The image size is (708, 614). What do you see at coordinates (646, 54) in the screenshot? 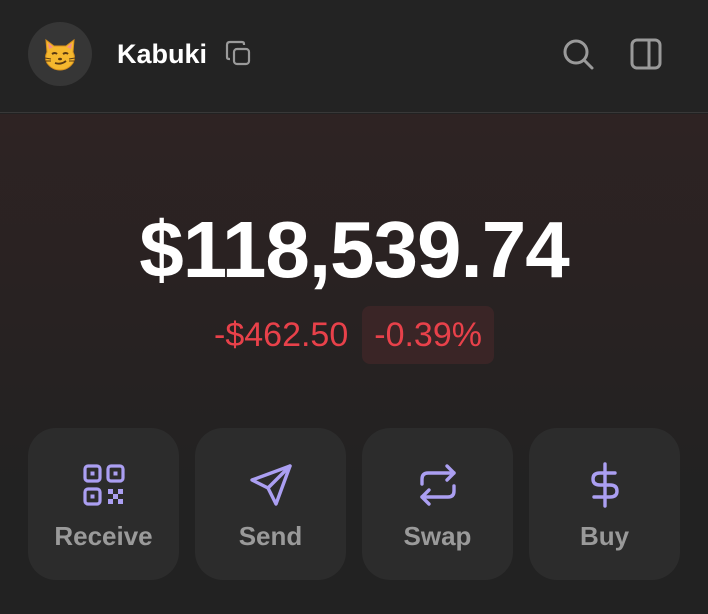
I see `sidebar-panel-icon` at bounding box center [646, 54].